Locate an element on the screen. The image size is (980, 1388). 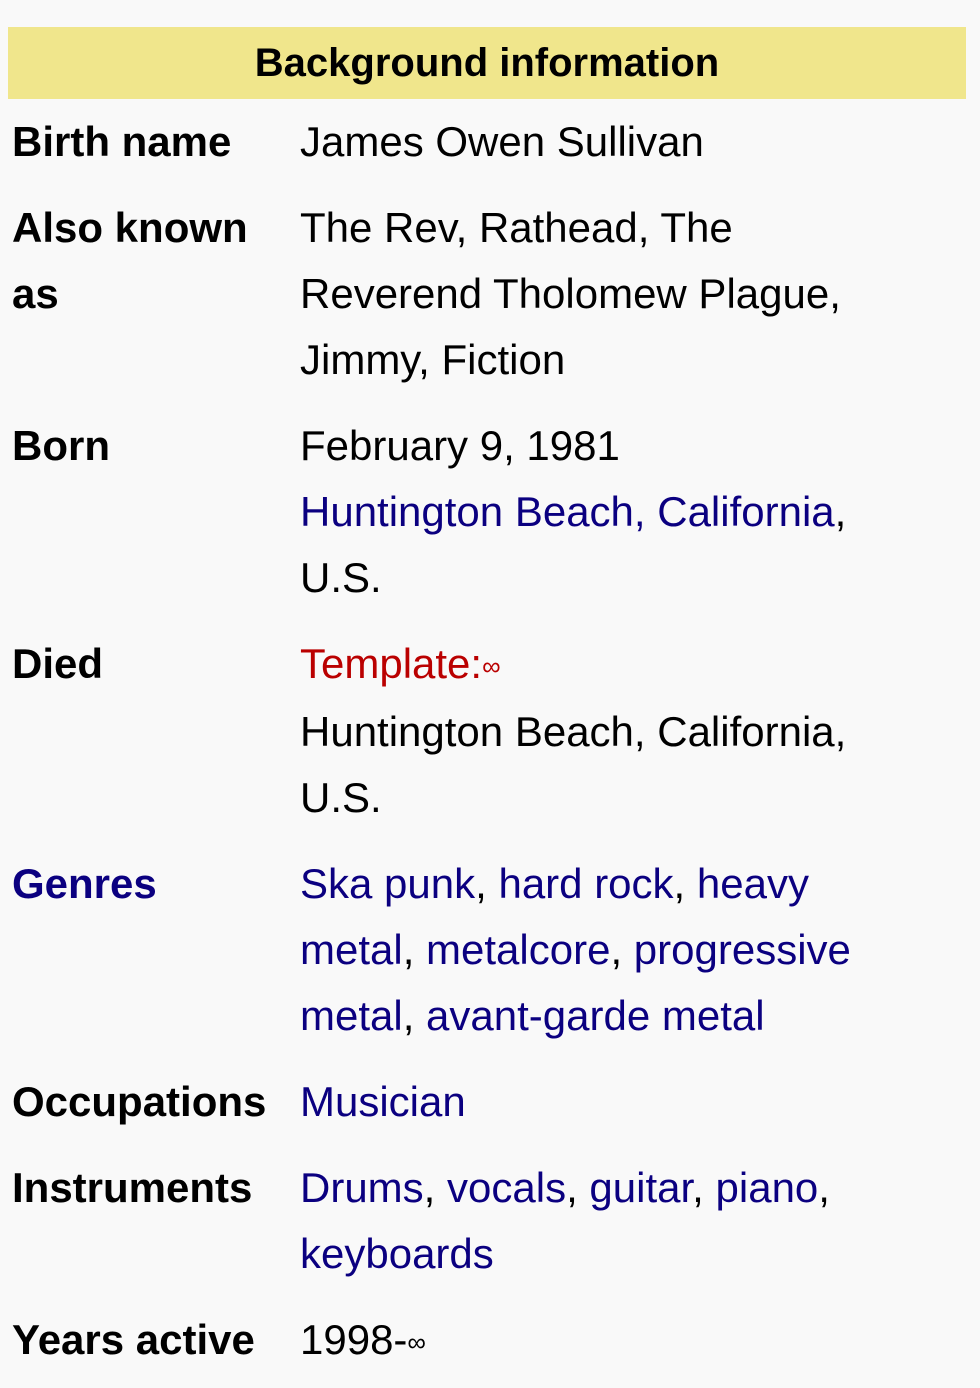
birth-date: February 9, 1981 is located at coordinates (460, 445).